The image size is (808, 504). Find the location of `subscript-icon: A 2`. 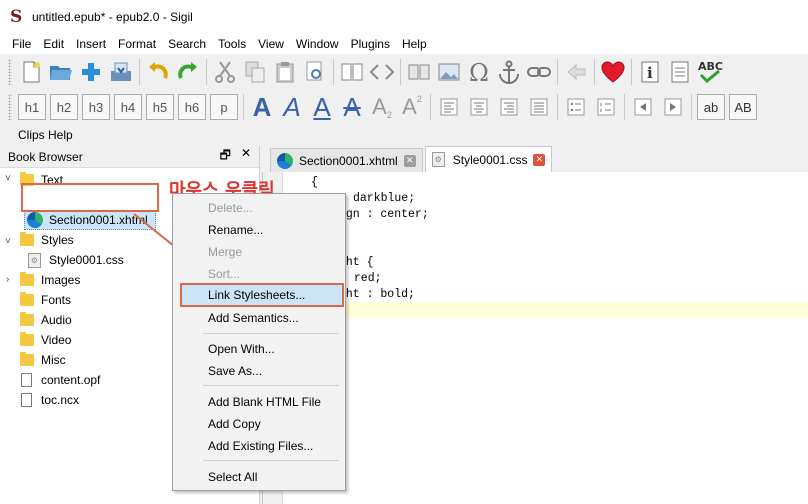

subscript-icon: A 2 is located at coordinates (382, 107).